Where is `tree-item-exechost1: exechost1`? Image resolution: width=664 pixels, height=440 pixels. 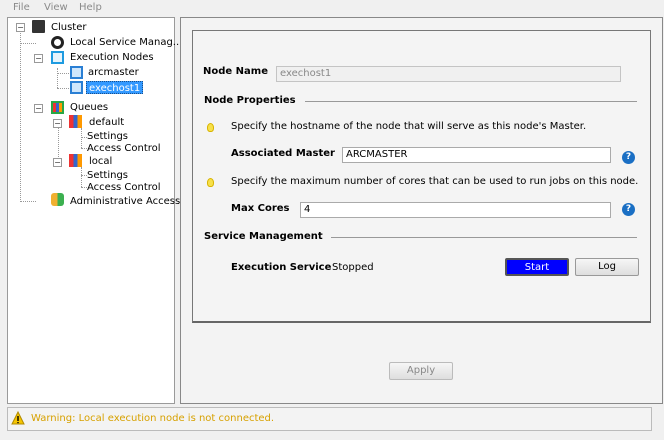
tree-item-exechost1: exechost1 is located at coordinates (115, 87).